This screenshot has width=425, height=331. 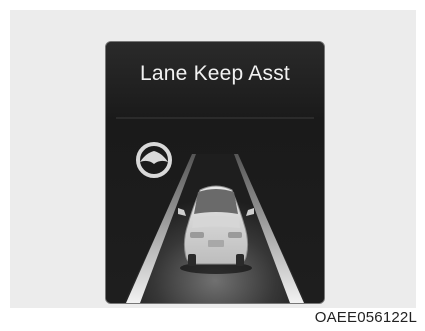 What do you see at coordinates (154, 160) in the screenshot?
I see `steering-wheel-icon` at bounding box center [154, 160].